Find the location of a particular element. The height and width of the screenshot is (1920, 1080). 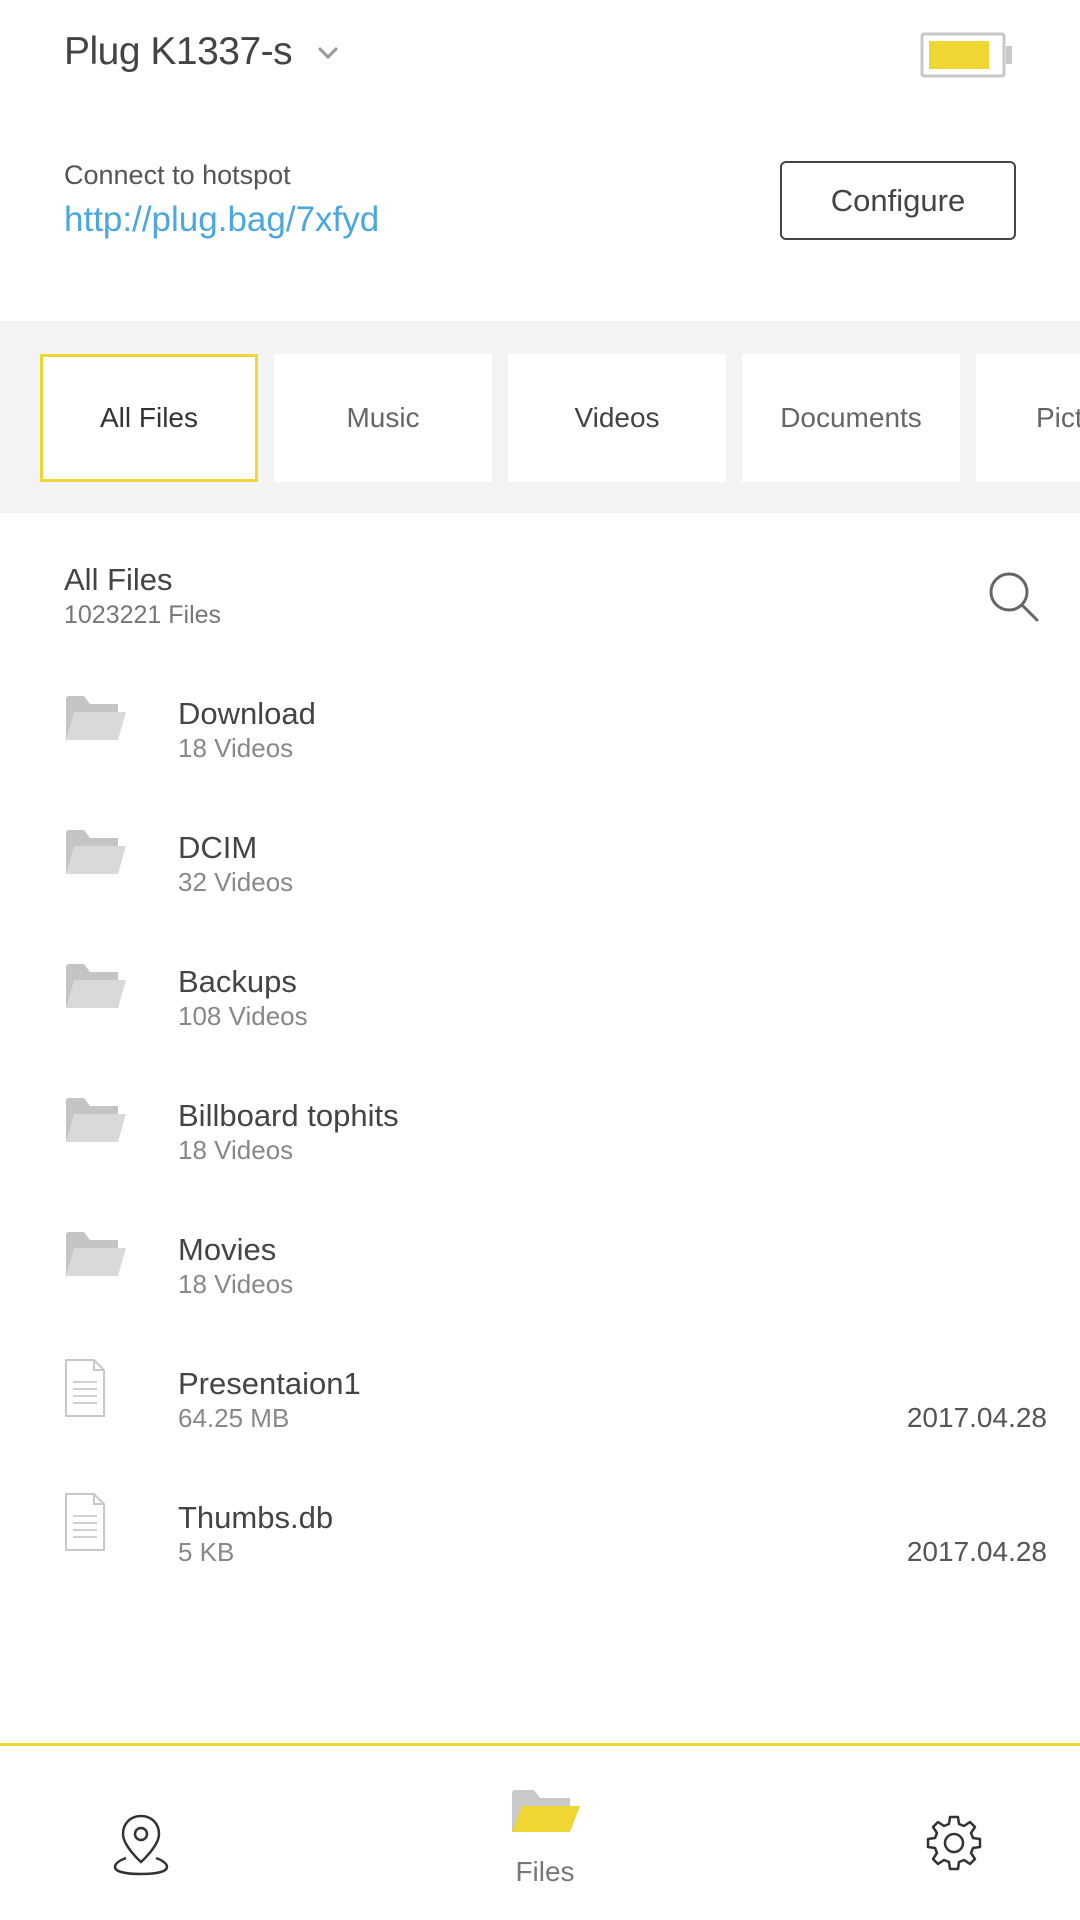

list-item: Download 18 Videos is located at coordinates (540, 737).